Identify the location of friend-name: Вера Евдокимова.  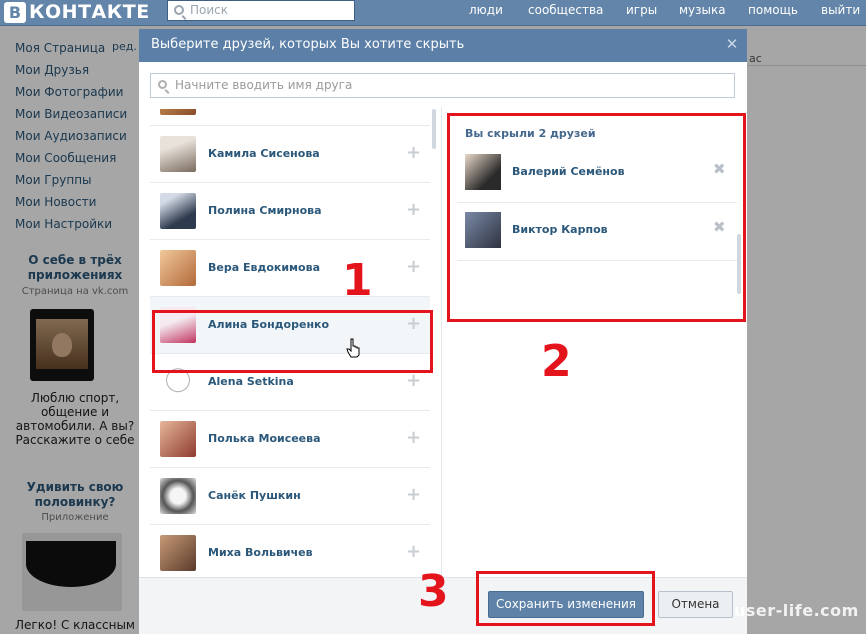
(264, 267).